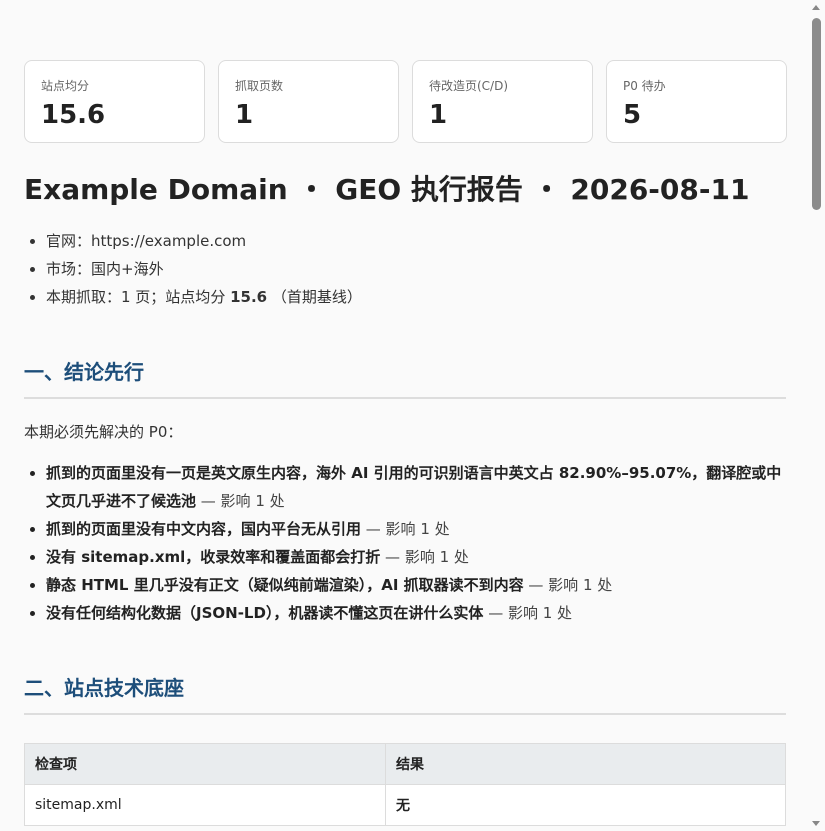 Image resolution: width=825 pixels, height=831 pixels. I want to click on column-header-result: 结果, so click(585, 764).